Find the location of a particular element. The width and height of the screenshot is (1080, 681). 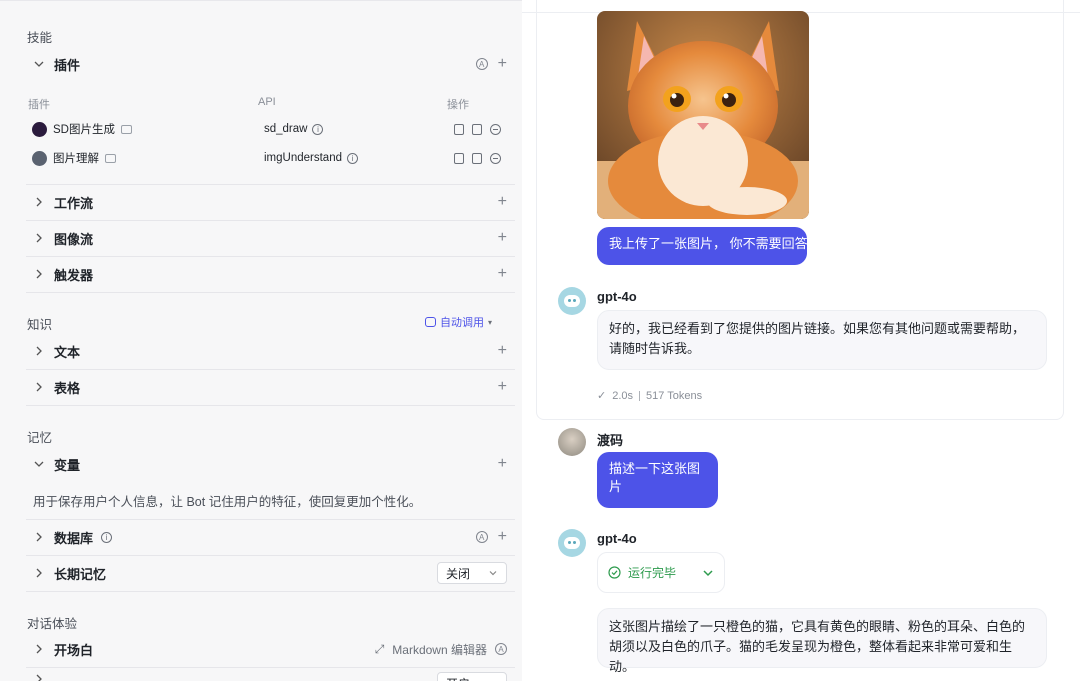

plugin-row: 图片理解 imgUnderstand i is located at coordinates (272, 158).